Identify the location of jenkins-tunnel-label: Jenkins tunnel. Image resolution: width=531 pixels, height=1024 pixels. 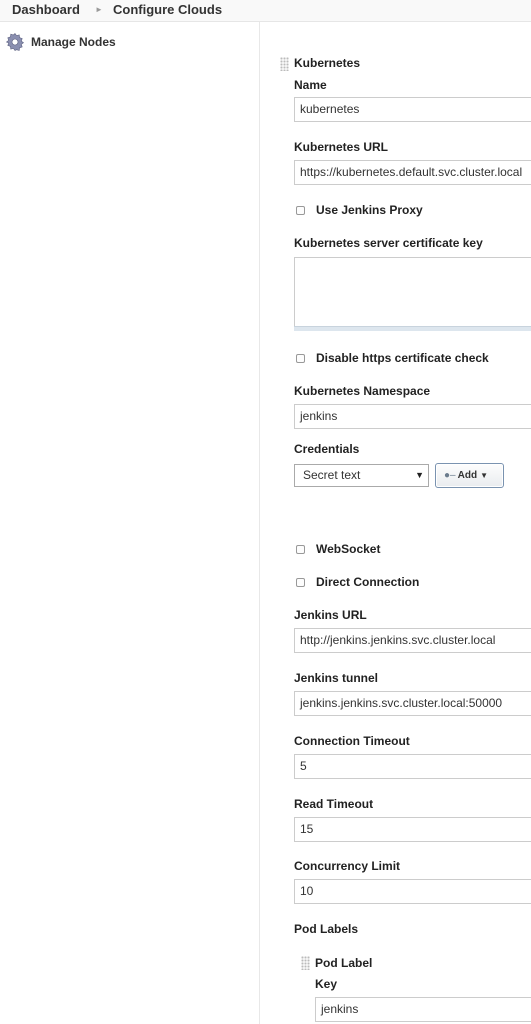
(336, 678).